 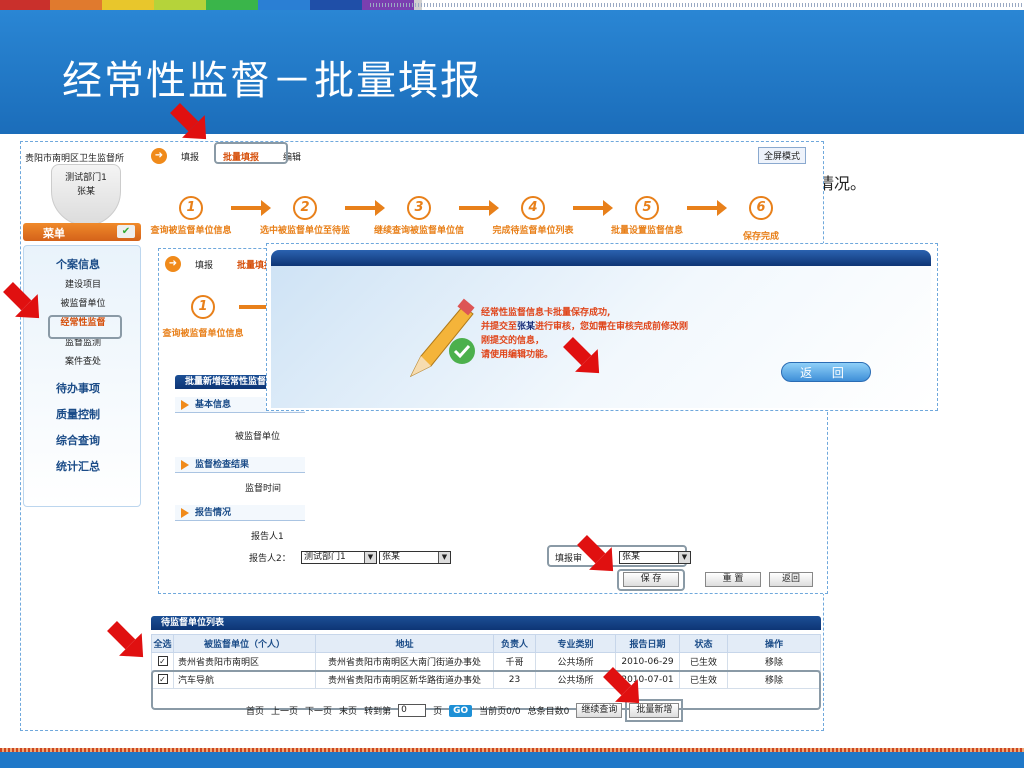 I want to click on footer-band, so click(x=512, y=760).